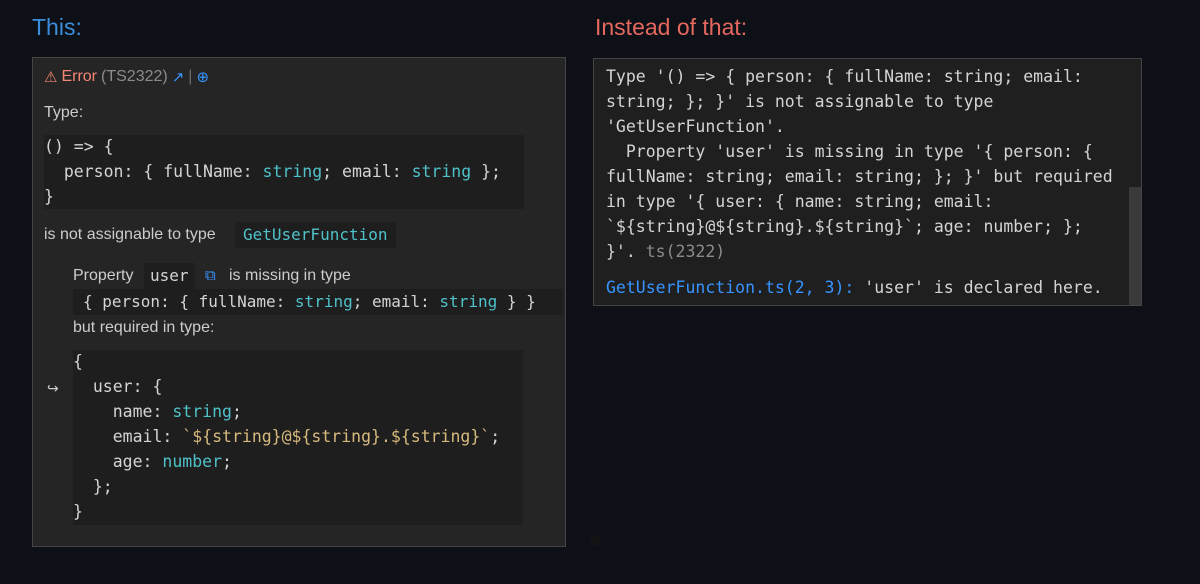 Image resolution: width=1200 pixels, height=584 pixels. What do you see at coordinates (57, 27) in the screenshot?
I see `heading-this: This:` at bounding box center [57, 27].